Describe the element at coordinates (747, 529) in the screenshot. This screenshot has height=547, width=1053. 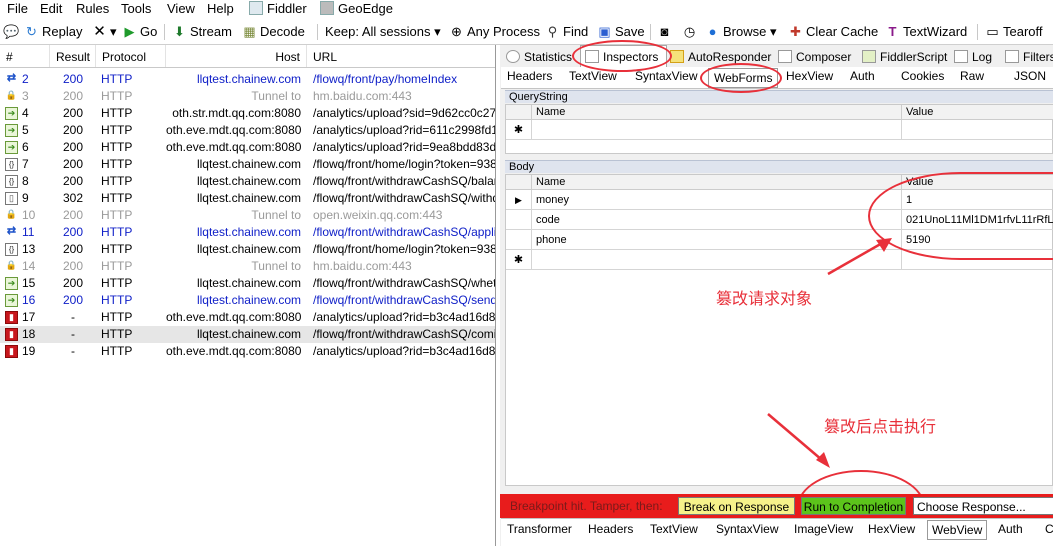
I see `response-tab-syntaxview: SyntaxView` at that location.